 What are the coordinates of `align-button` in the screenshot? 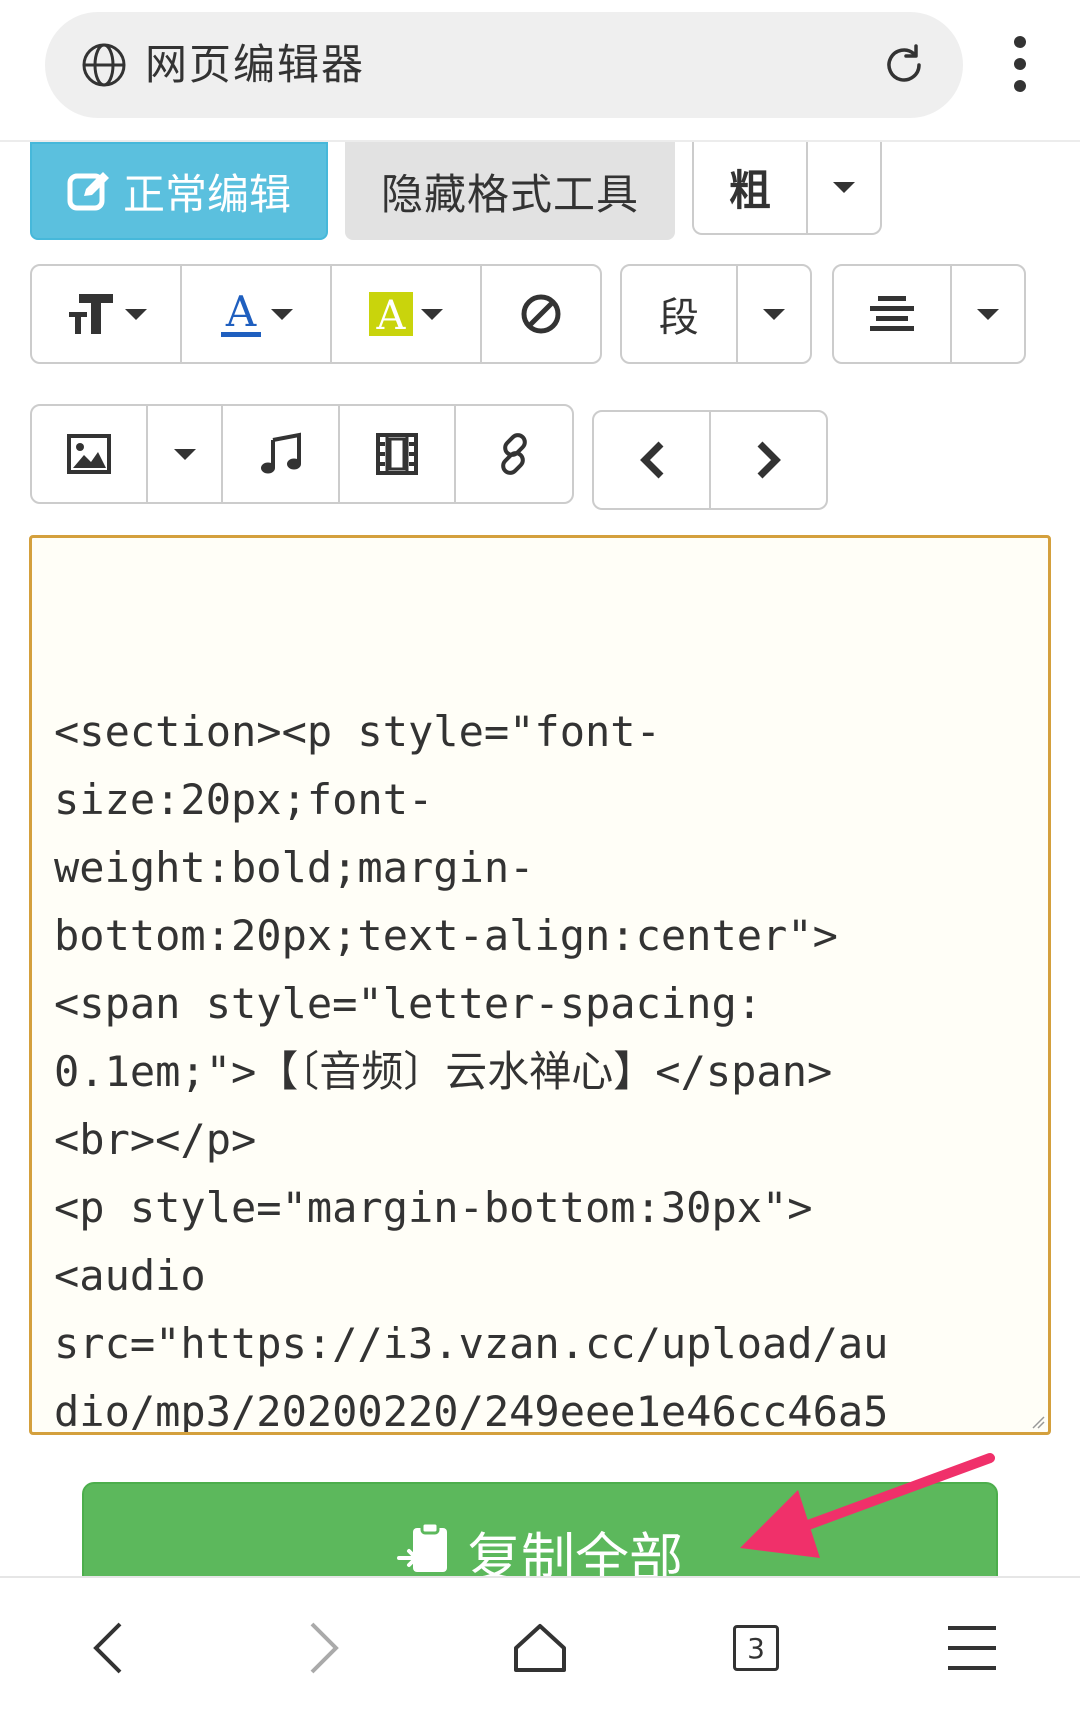 It's located at (893, 314).